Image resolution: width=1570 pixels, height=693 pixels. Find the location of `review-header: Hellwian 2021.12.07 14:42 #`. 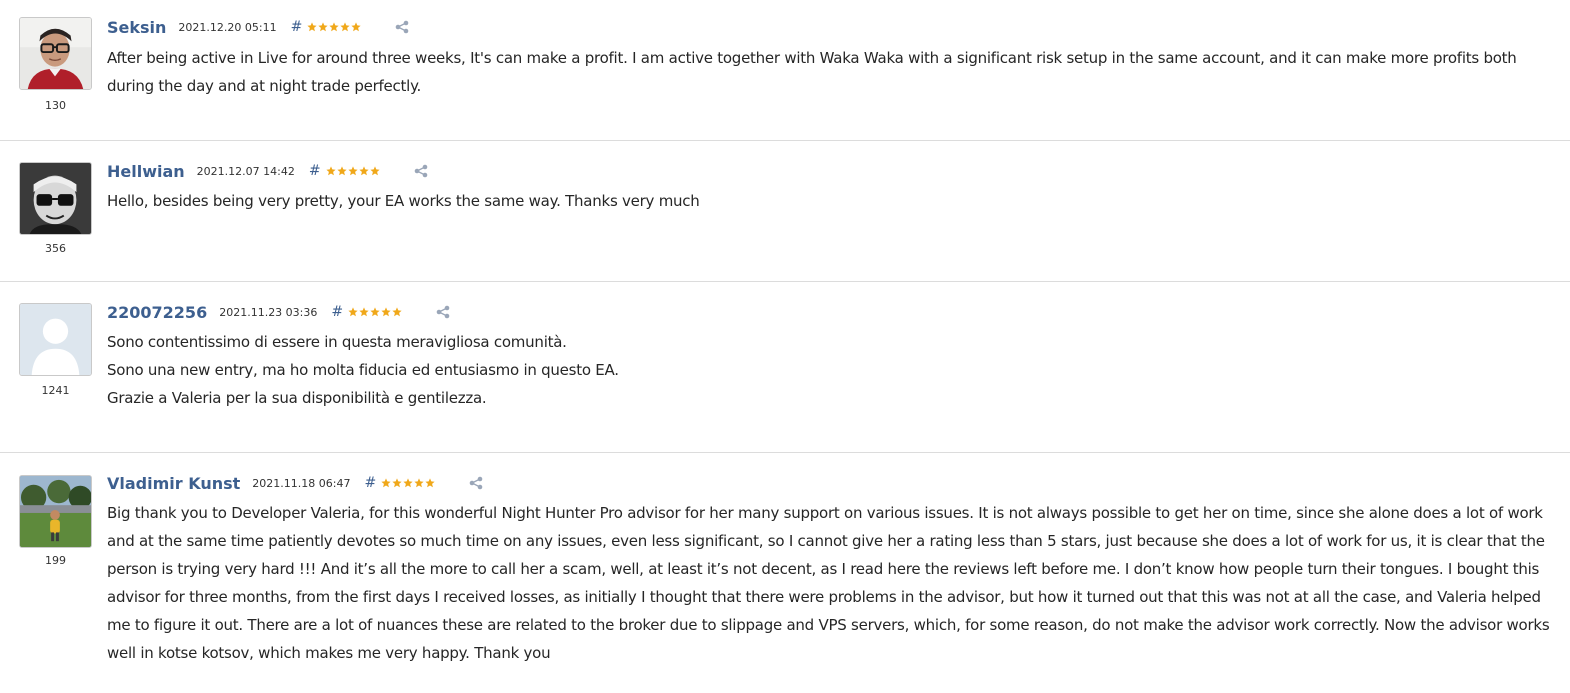

review-header: Hellwian 2021.12.07 14:42 # is located at coordinates (267, 171).